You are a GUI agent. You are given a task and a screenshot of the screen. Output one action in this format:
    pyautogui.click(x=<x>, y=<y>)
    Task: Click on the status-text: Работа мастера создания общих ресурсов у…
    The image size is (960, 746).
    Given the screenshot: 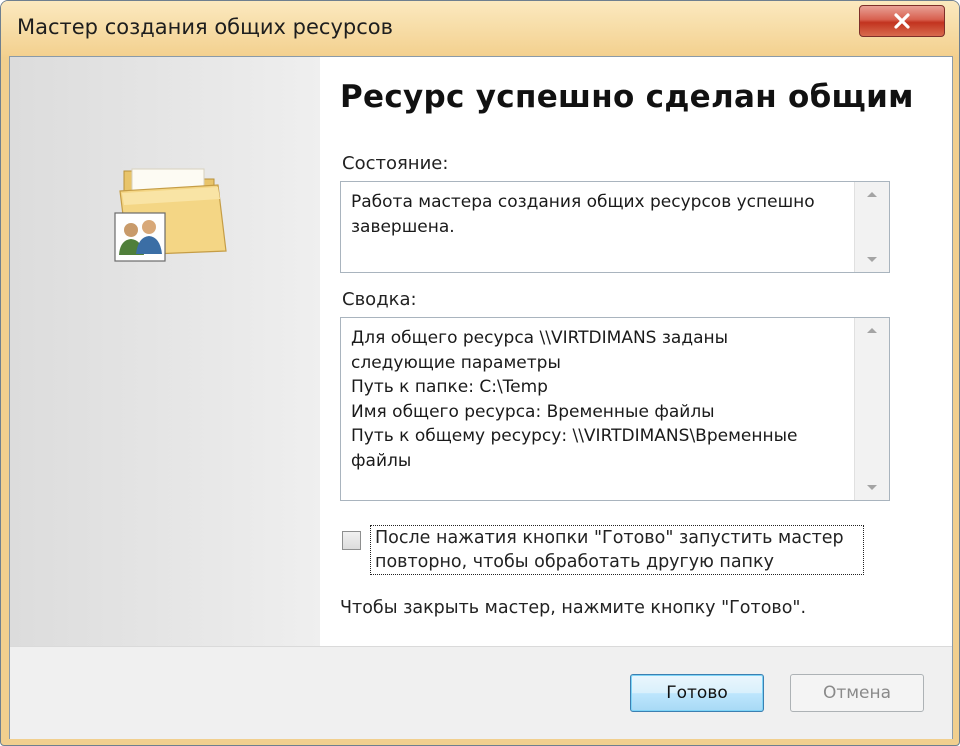 What is the action you would take?
    pyautogui.click(x=583, y=214)
    